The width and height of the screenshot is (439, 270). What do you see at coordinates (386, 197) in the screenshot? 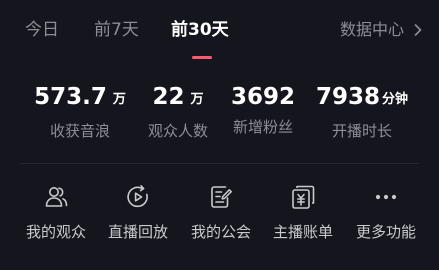
I see `more-icon` at bounding box center [386, 197].